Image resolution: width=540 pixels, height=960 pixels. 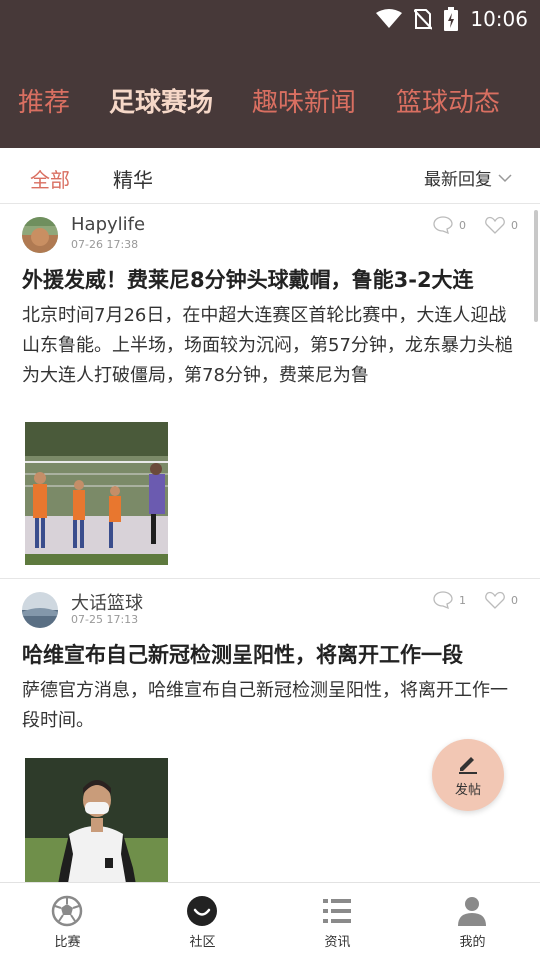 What do you see at coordinates (505, 177) in the screenshot?
I see `chevron-down-icon` at bounding box center [505, 177].